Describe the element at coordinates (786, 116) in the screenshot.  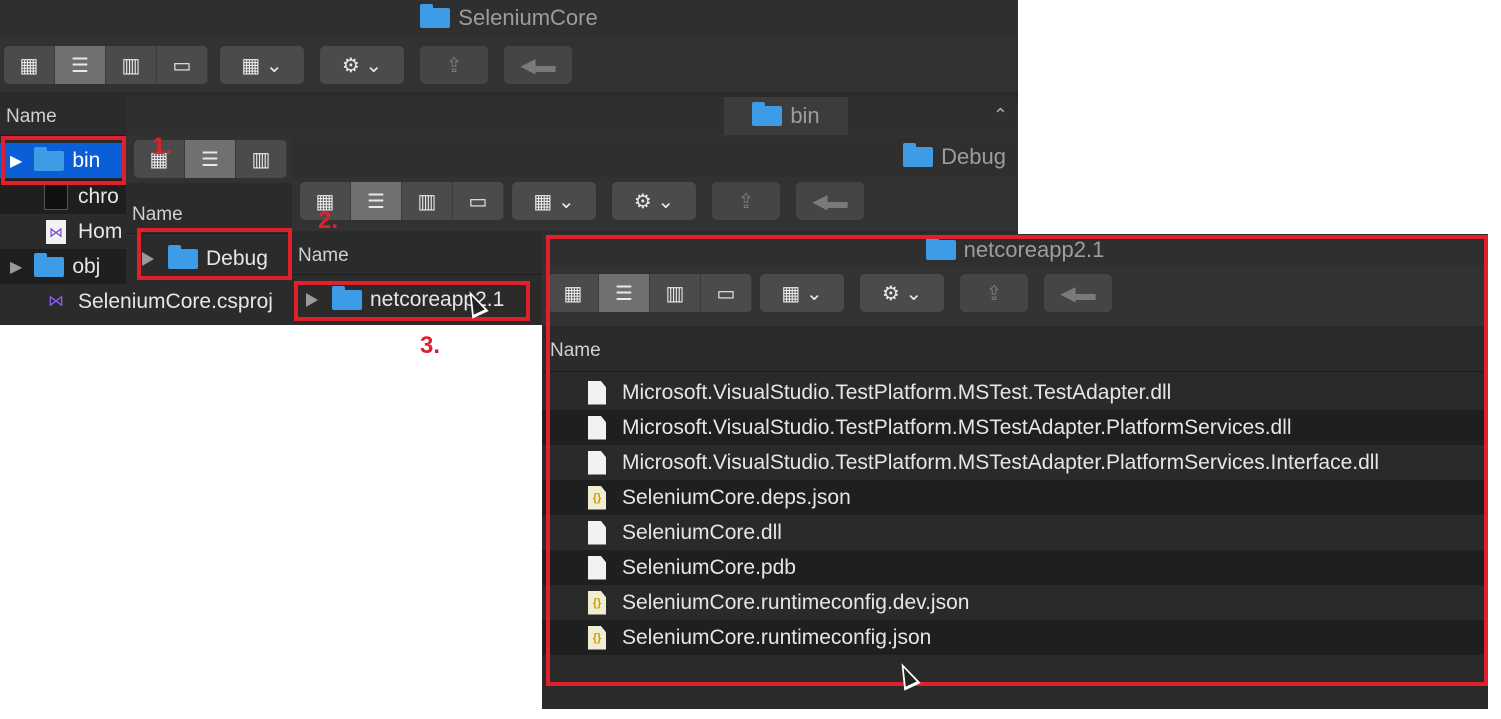
I see `window-title-tab: bin` at that location.